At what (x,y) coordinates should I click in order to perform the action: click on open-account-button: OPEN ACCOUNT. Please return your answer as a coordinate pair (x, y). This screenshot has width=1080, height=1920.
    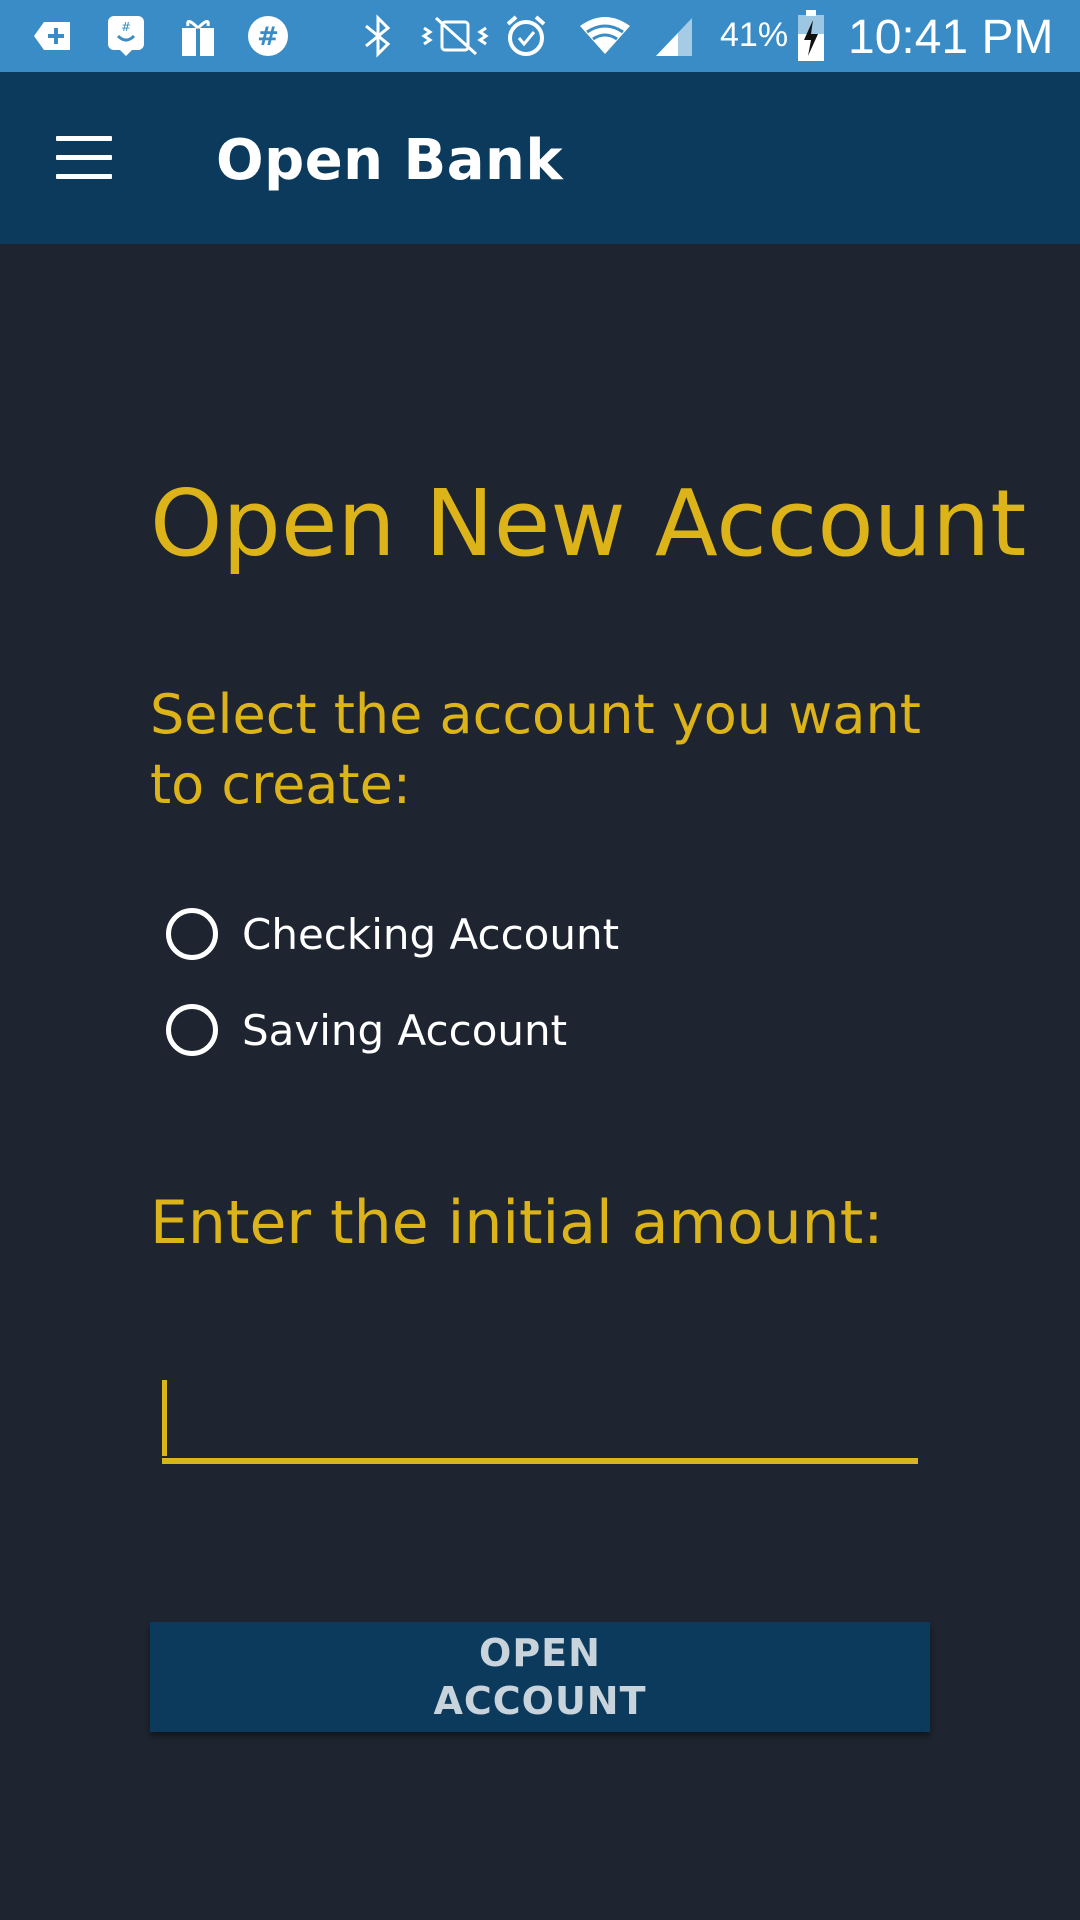
    Looking at the image, I should click on (540, 1677).